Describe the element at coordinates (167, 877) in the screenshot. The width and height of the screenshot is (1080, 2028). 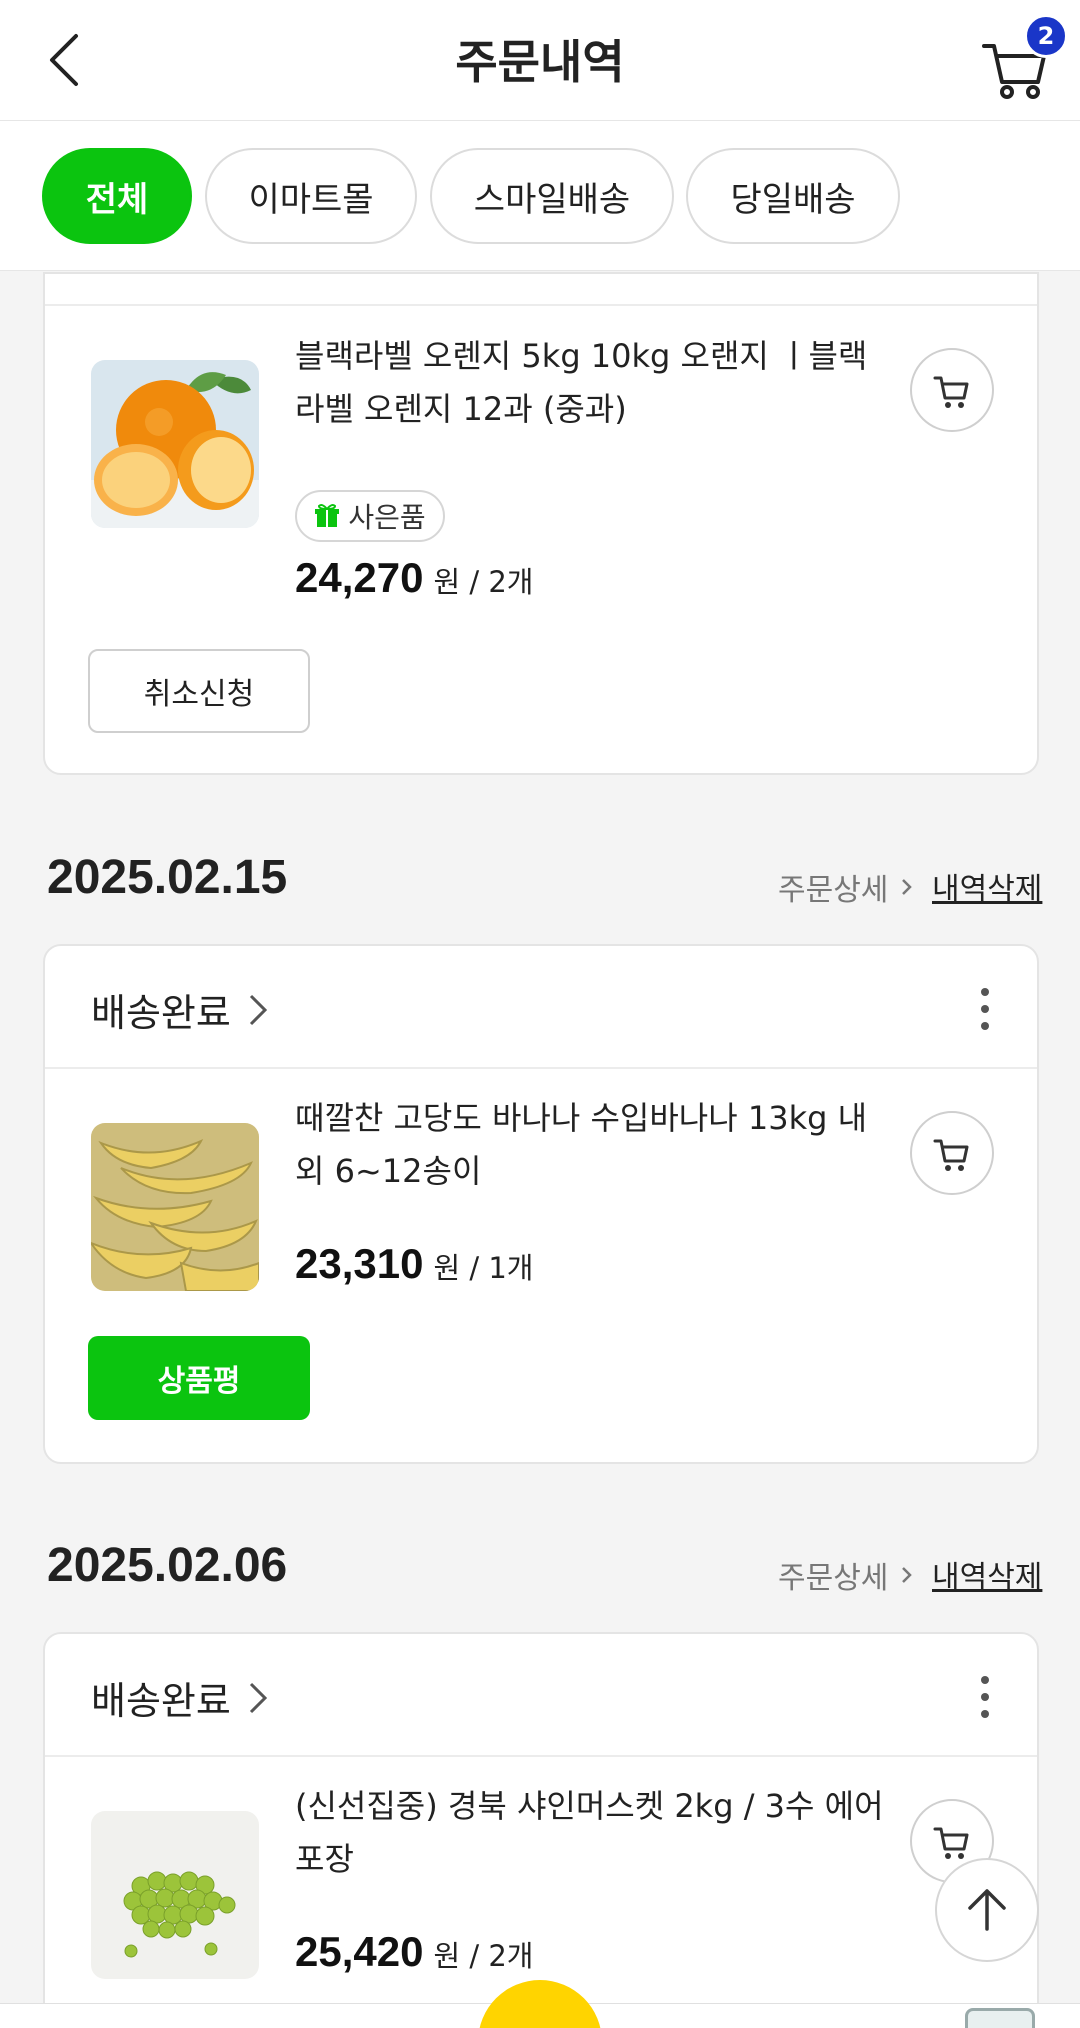
I see `order-date: 2025.02.15` at that location.